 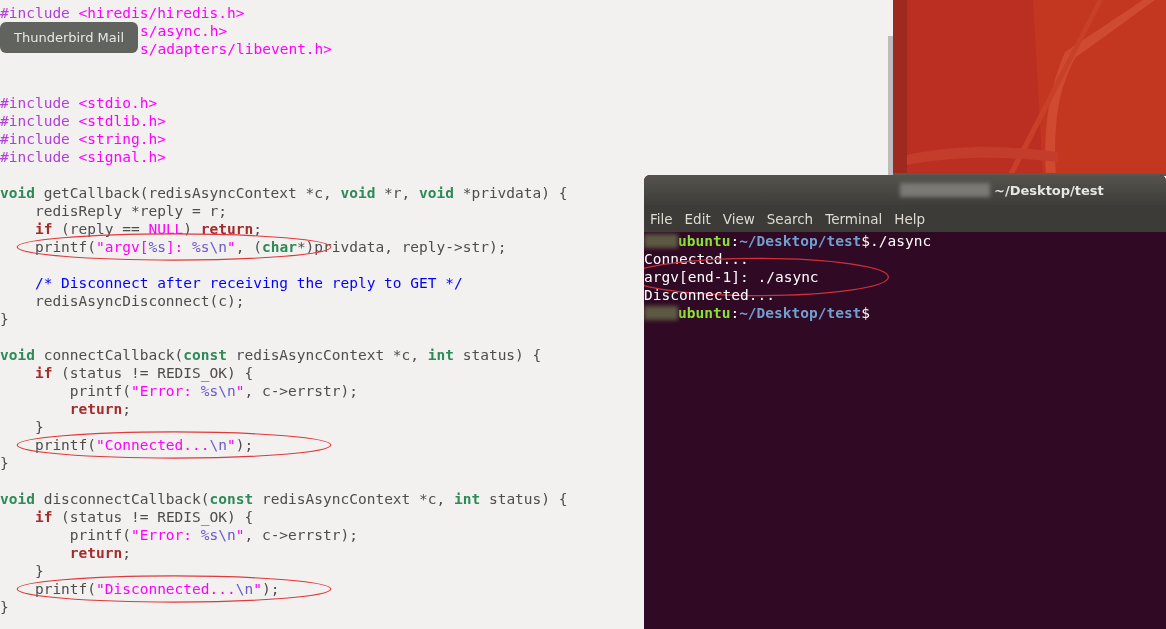 What do you see at coordinates (79, 103) in the screenshot?
I see `code-line: #include <stdio.h>` at bounding box center [79, 103].